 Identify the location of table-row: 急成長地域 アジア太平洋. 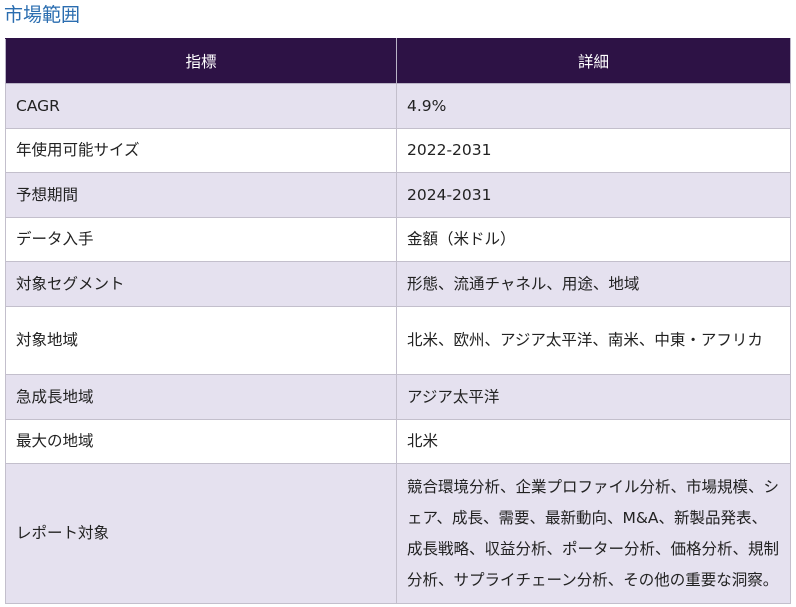
(398, 397).